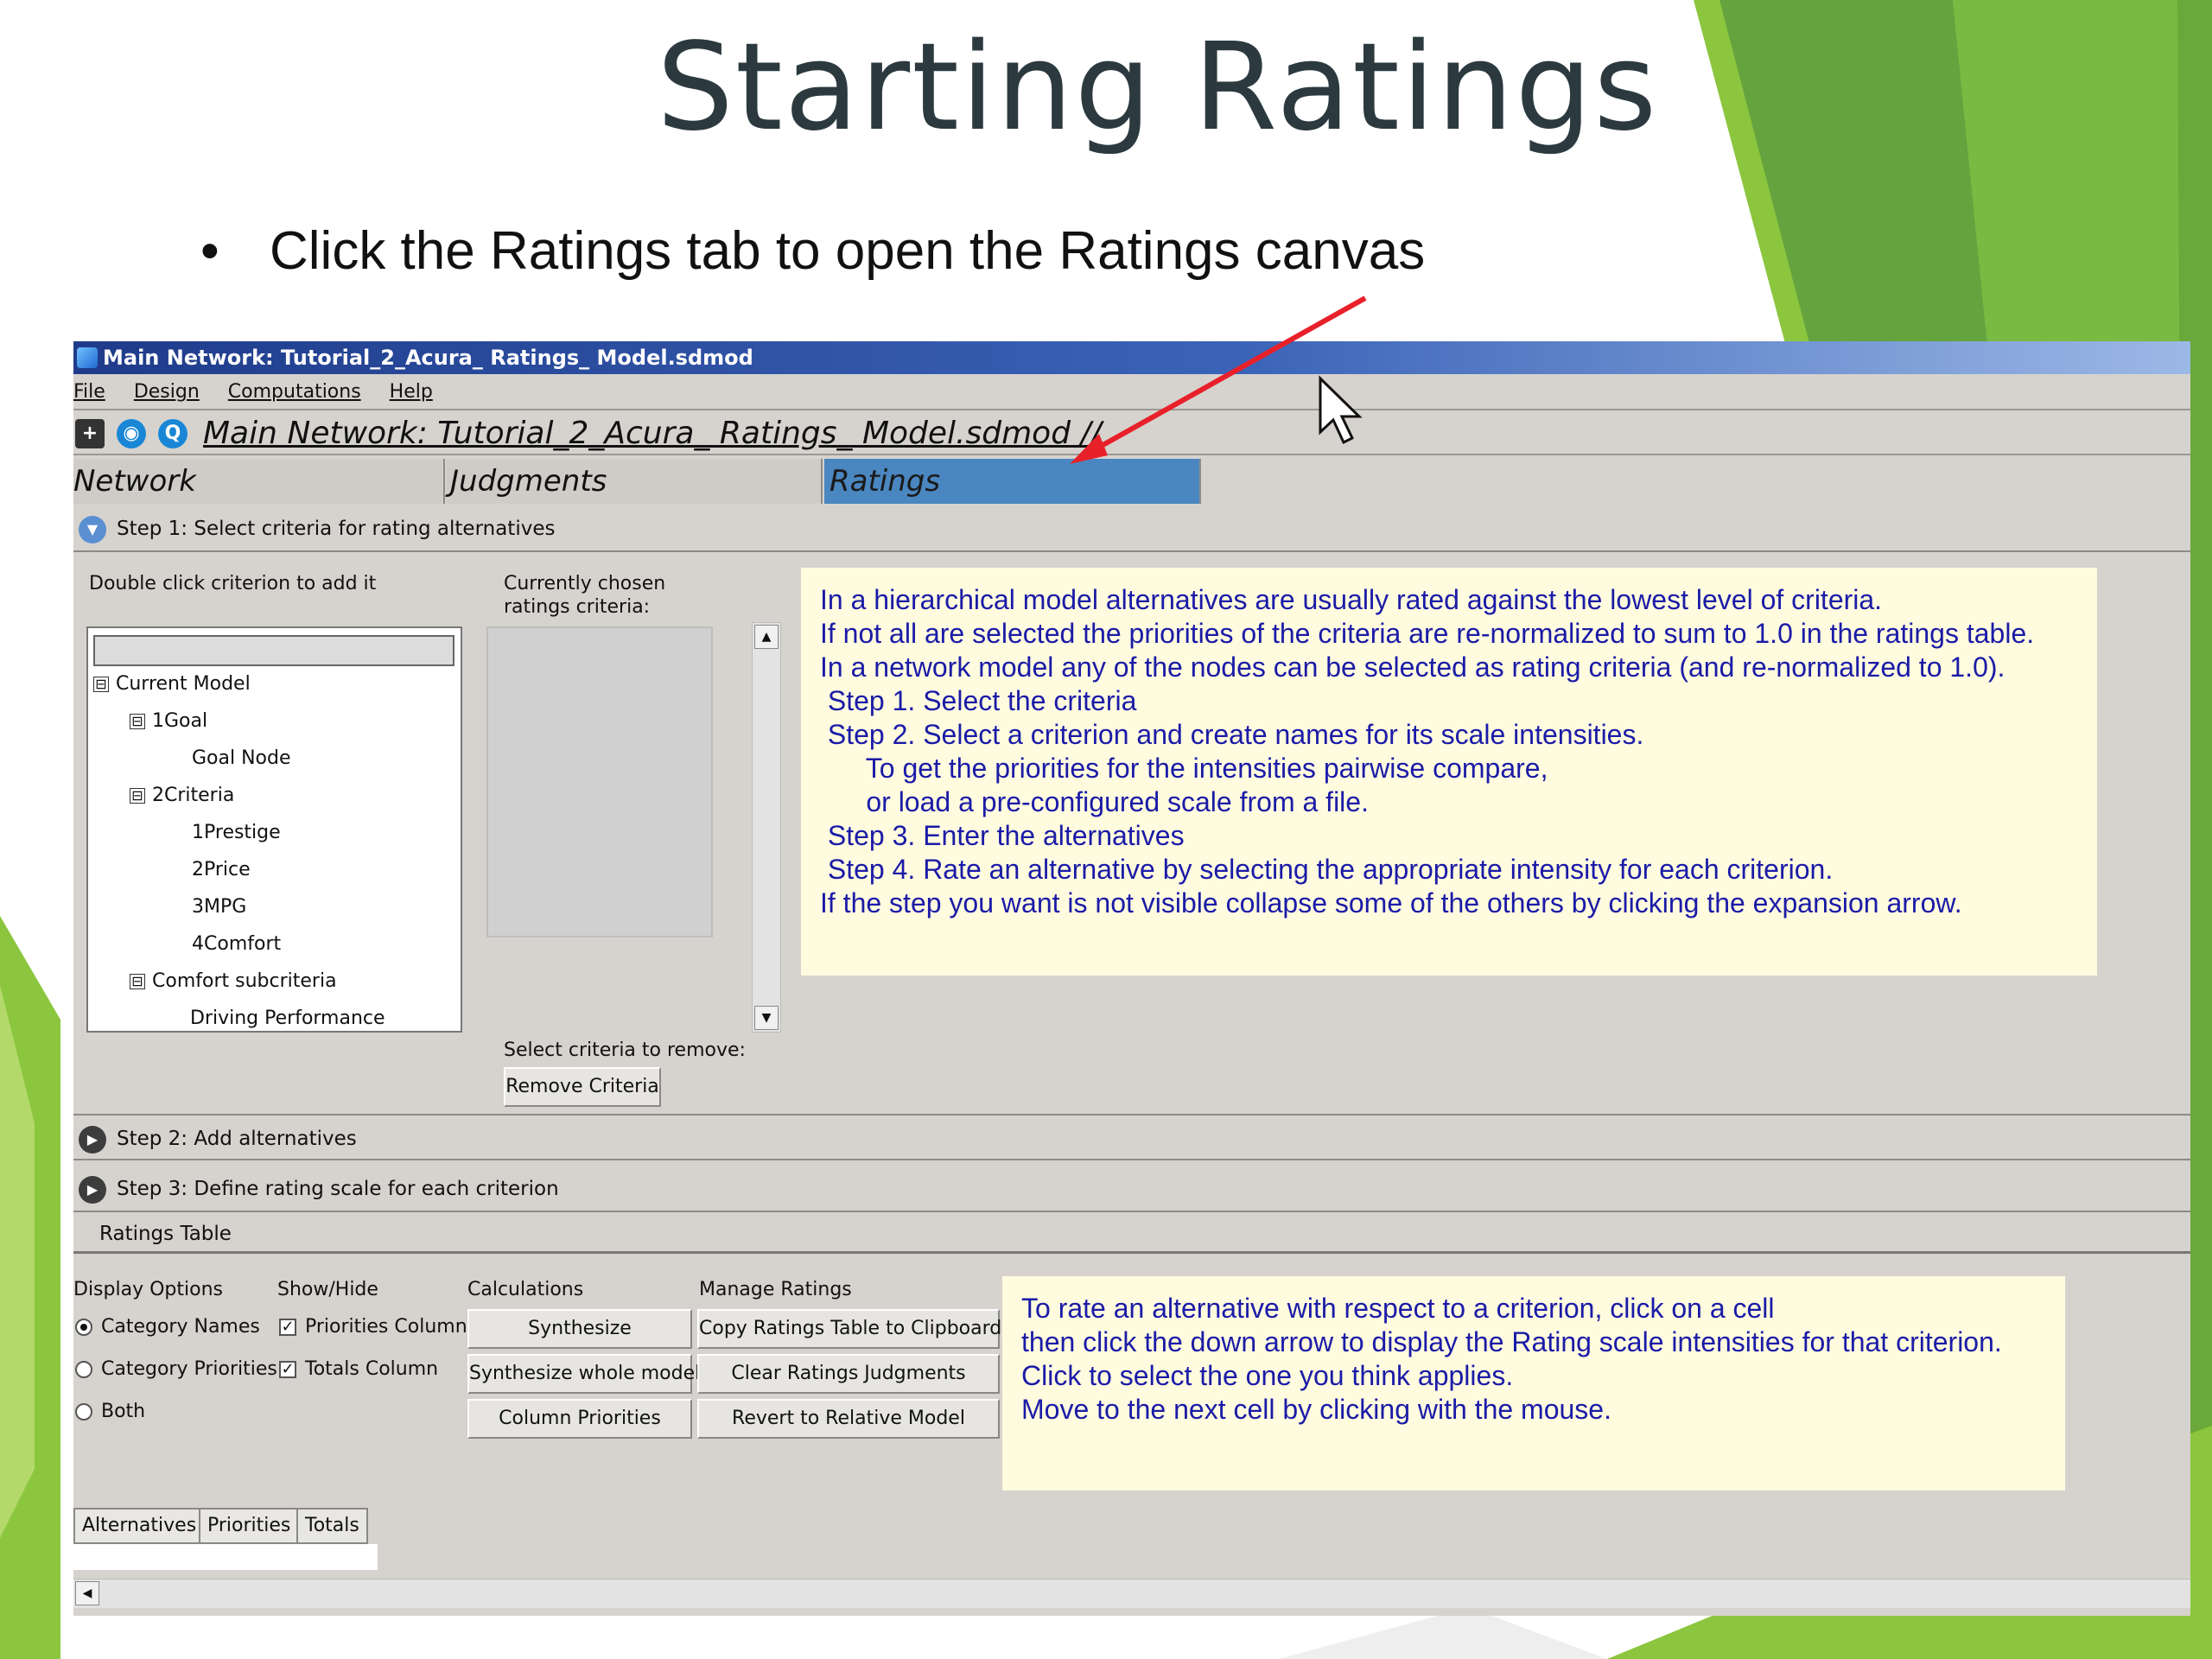 The height and width of the screenshot is (1659, 2212). What do you see at coordinates (1341, 410) in the screenshot?
I see `mouse-cursor-icon` at bounding box center [1341, 410].